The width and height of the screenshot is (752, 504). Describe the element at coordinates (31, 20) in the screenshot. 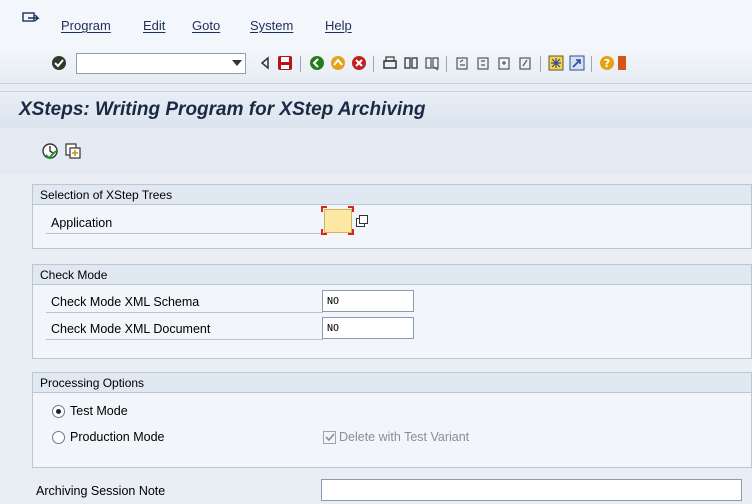

I see `system-menu-icon` at that location.